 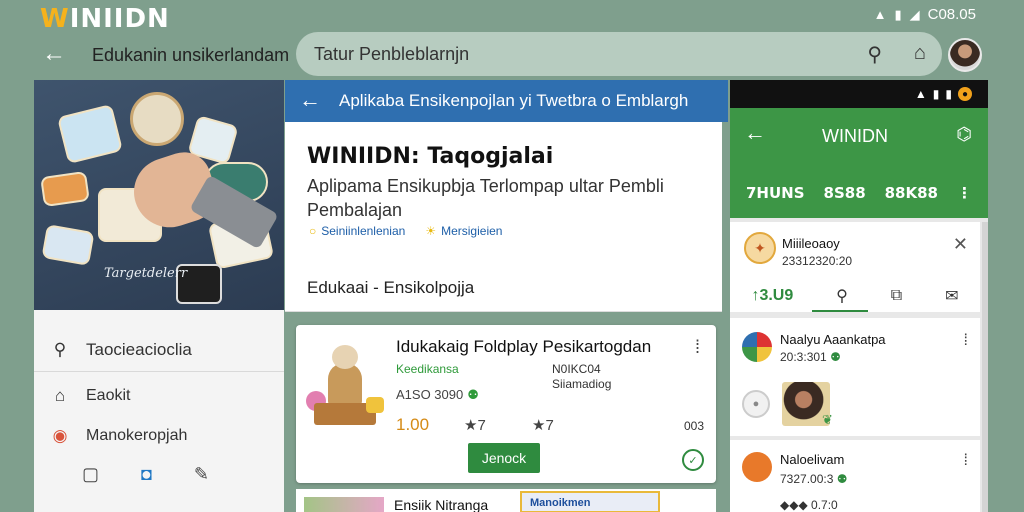 I want to click on app-title: WINIIDN: Taqogjalai, so click(x=430, y=156).